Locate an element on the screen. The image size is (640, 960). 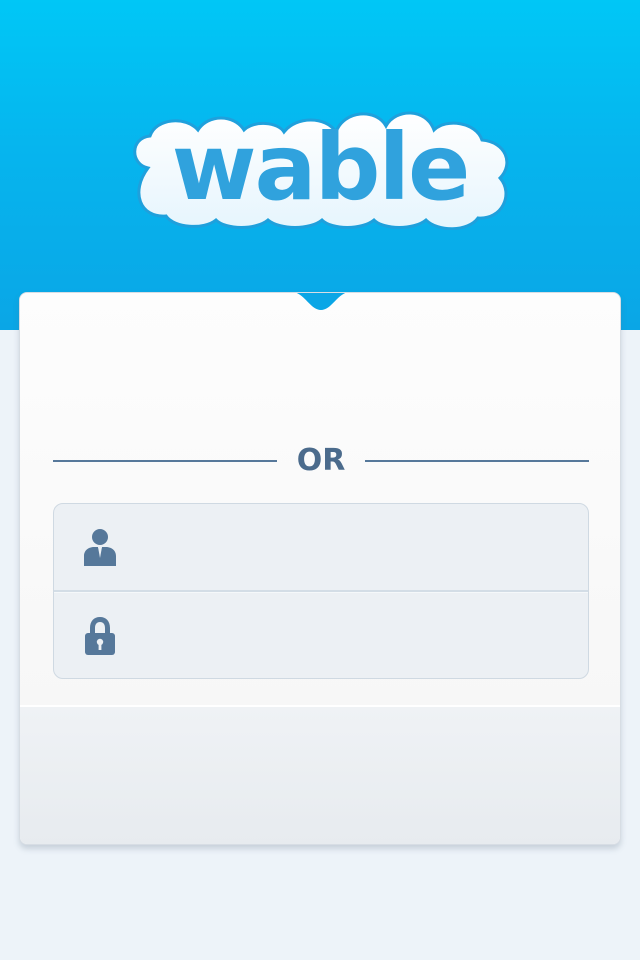
user-icon is located at coordinates (100, 548).